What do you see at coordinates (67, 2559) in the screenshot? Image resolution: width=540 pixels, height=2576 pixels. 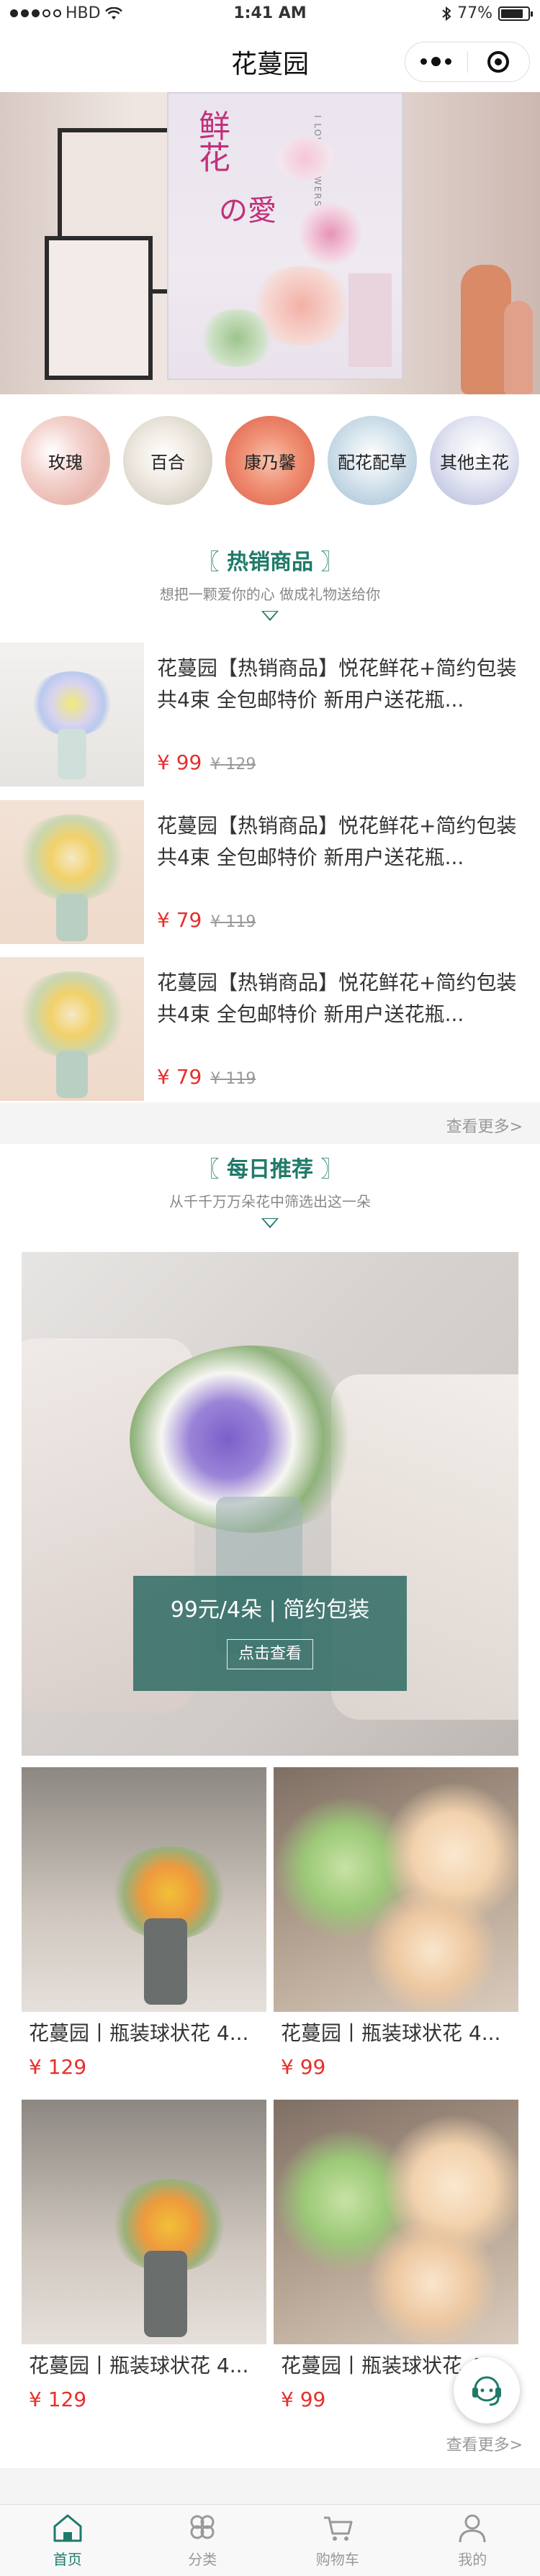 I see `tab-label: 首页` at bounding box center [67, 2559].